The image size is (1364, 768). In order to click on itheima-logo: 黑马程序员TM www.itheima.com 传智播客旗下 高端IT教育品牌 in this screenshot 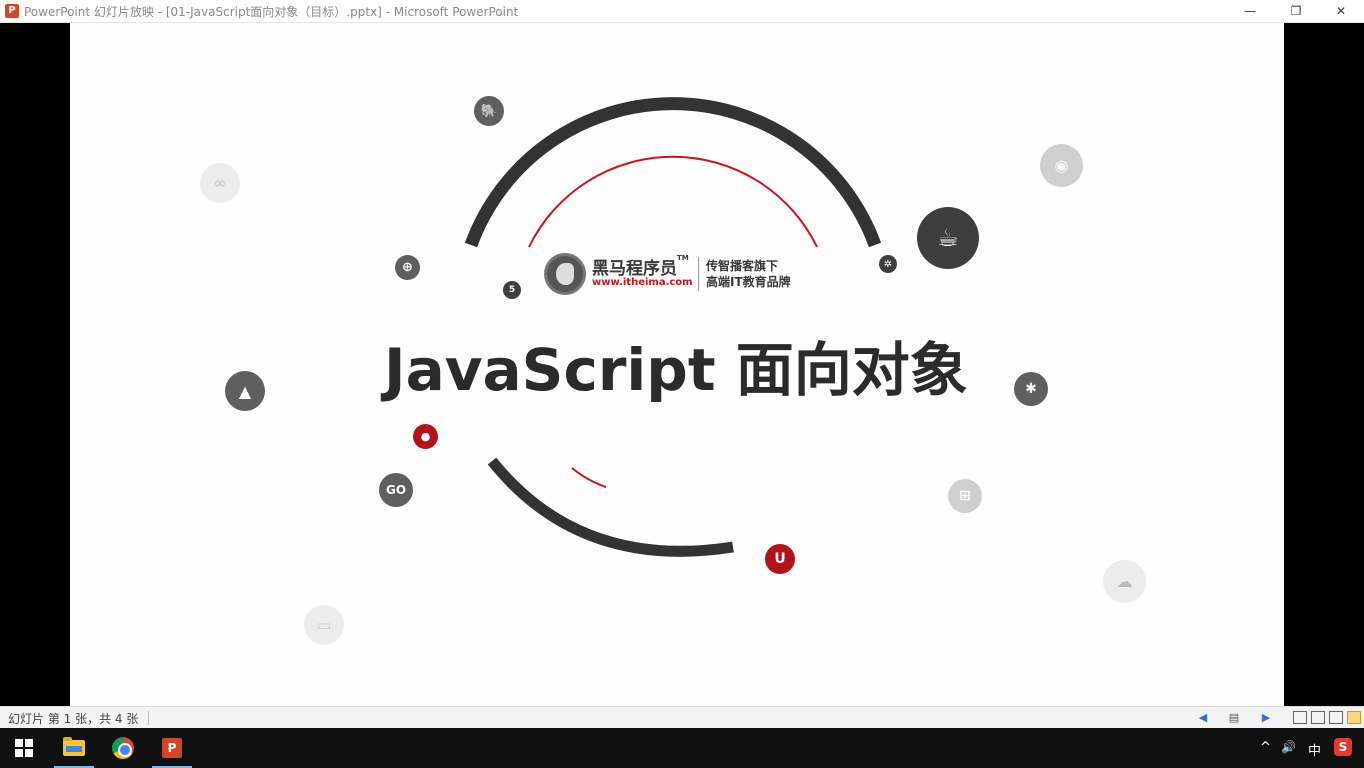, I will do `click(679, 274)`.